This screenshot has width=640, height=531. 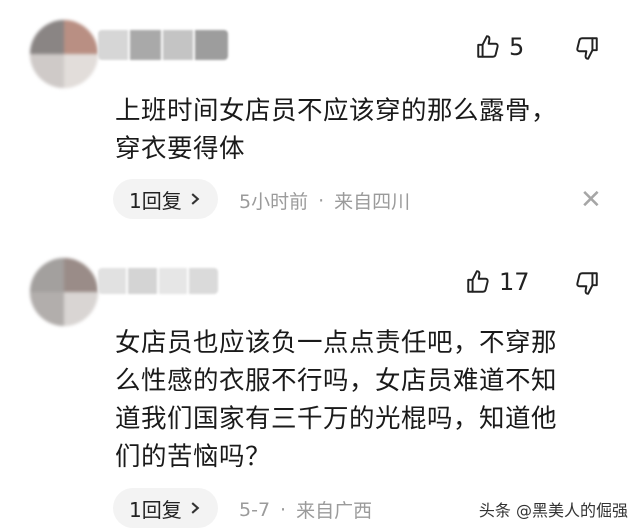 I want to click on watermark: 头条 @黑美人的倔强, so click(x=553, y=510).